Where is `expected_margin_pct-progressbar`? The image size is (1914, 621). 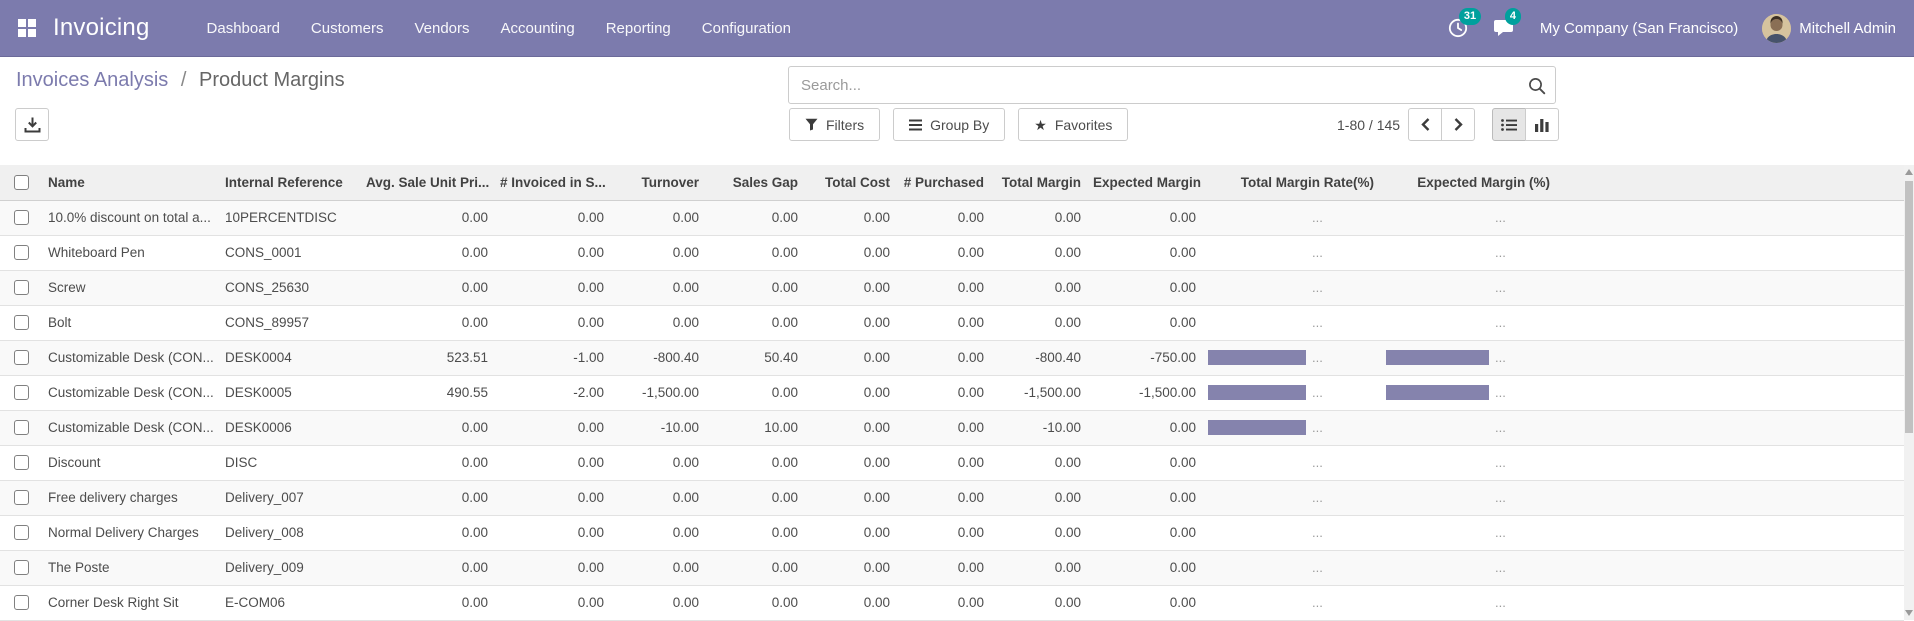 expected_margin_pct-progressbar is located at coordinates (1437, 532).